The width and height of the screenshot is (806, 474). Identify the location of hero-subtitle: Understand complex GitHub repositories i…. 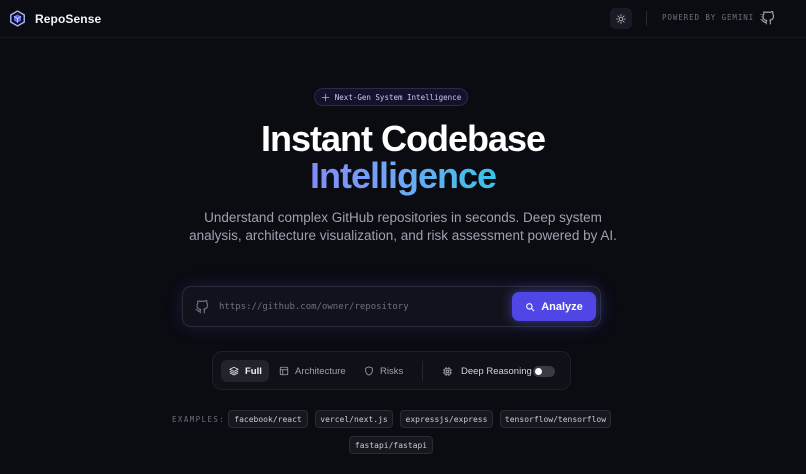
(403, 226).